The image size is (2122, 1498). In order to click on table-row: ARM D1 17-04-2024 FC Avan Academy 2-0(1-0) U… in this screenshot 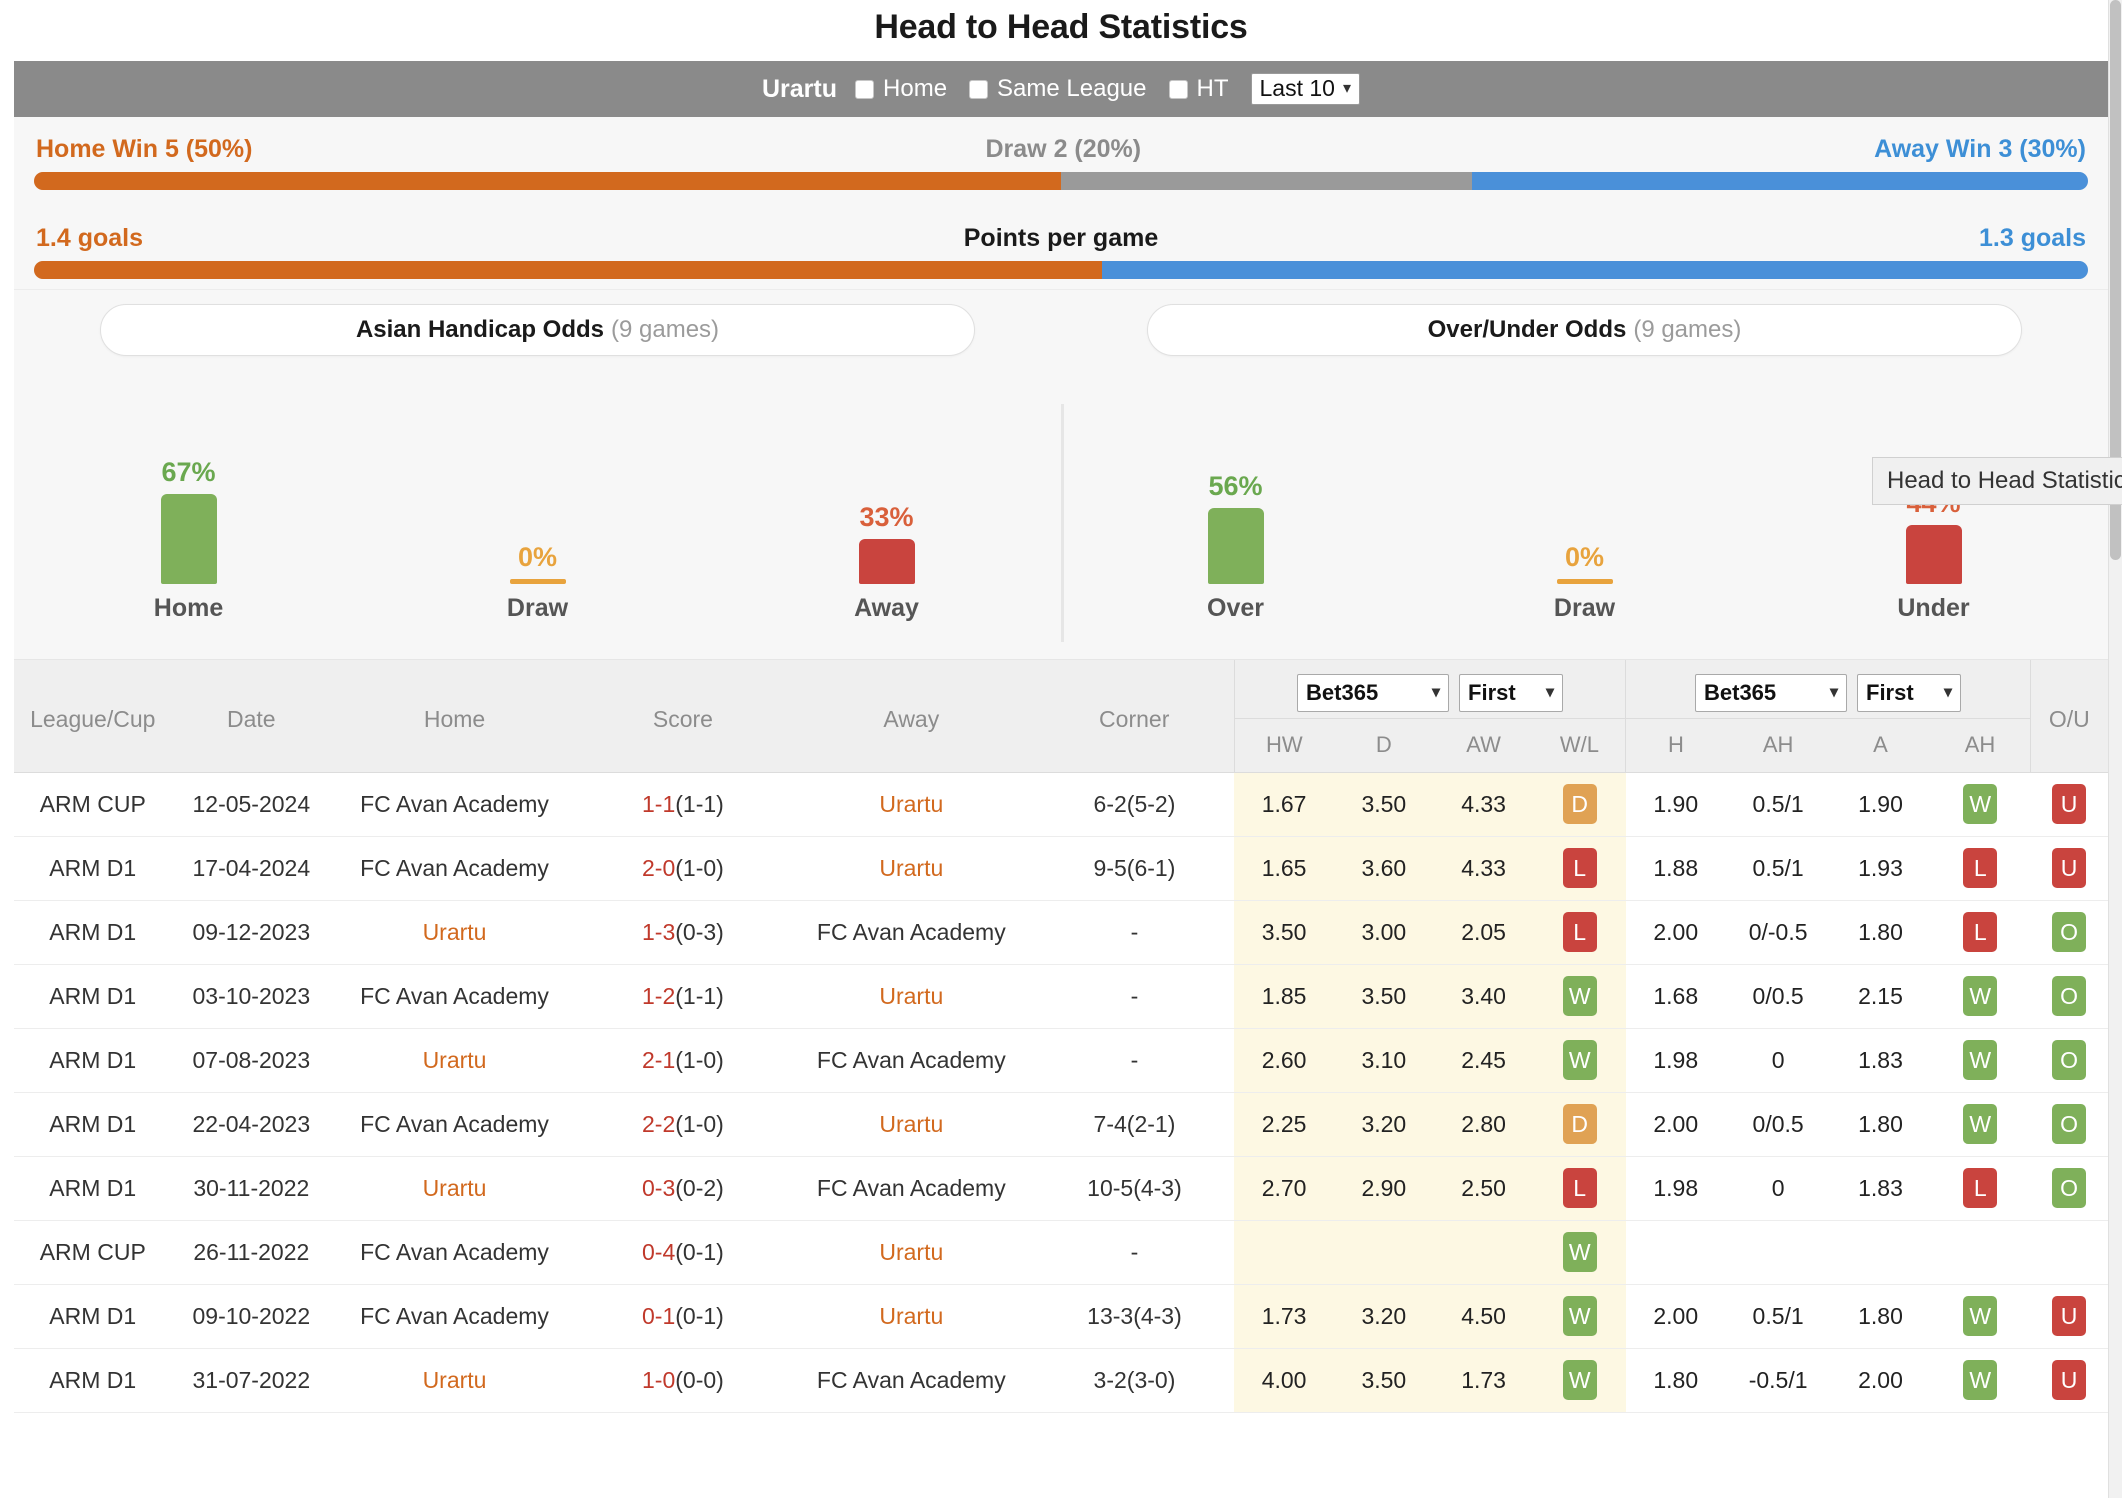, I will do `click(1061, 868)`.